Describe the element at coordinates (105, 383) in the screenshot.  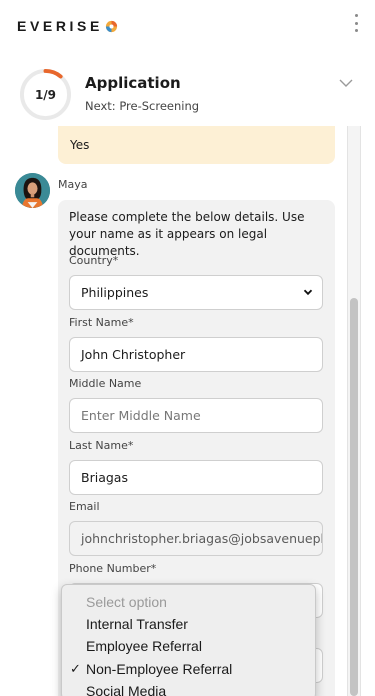
I see `middle-name-label: Middle Name` at that location.